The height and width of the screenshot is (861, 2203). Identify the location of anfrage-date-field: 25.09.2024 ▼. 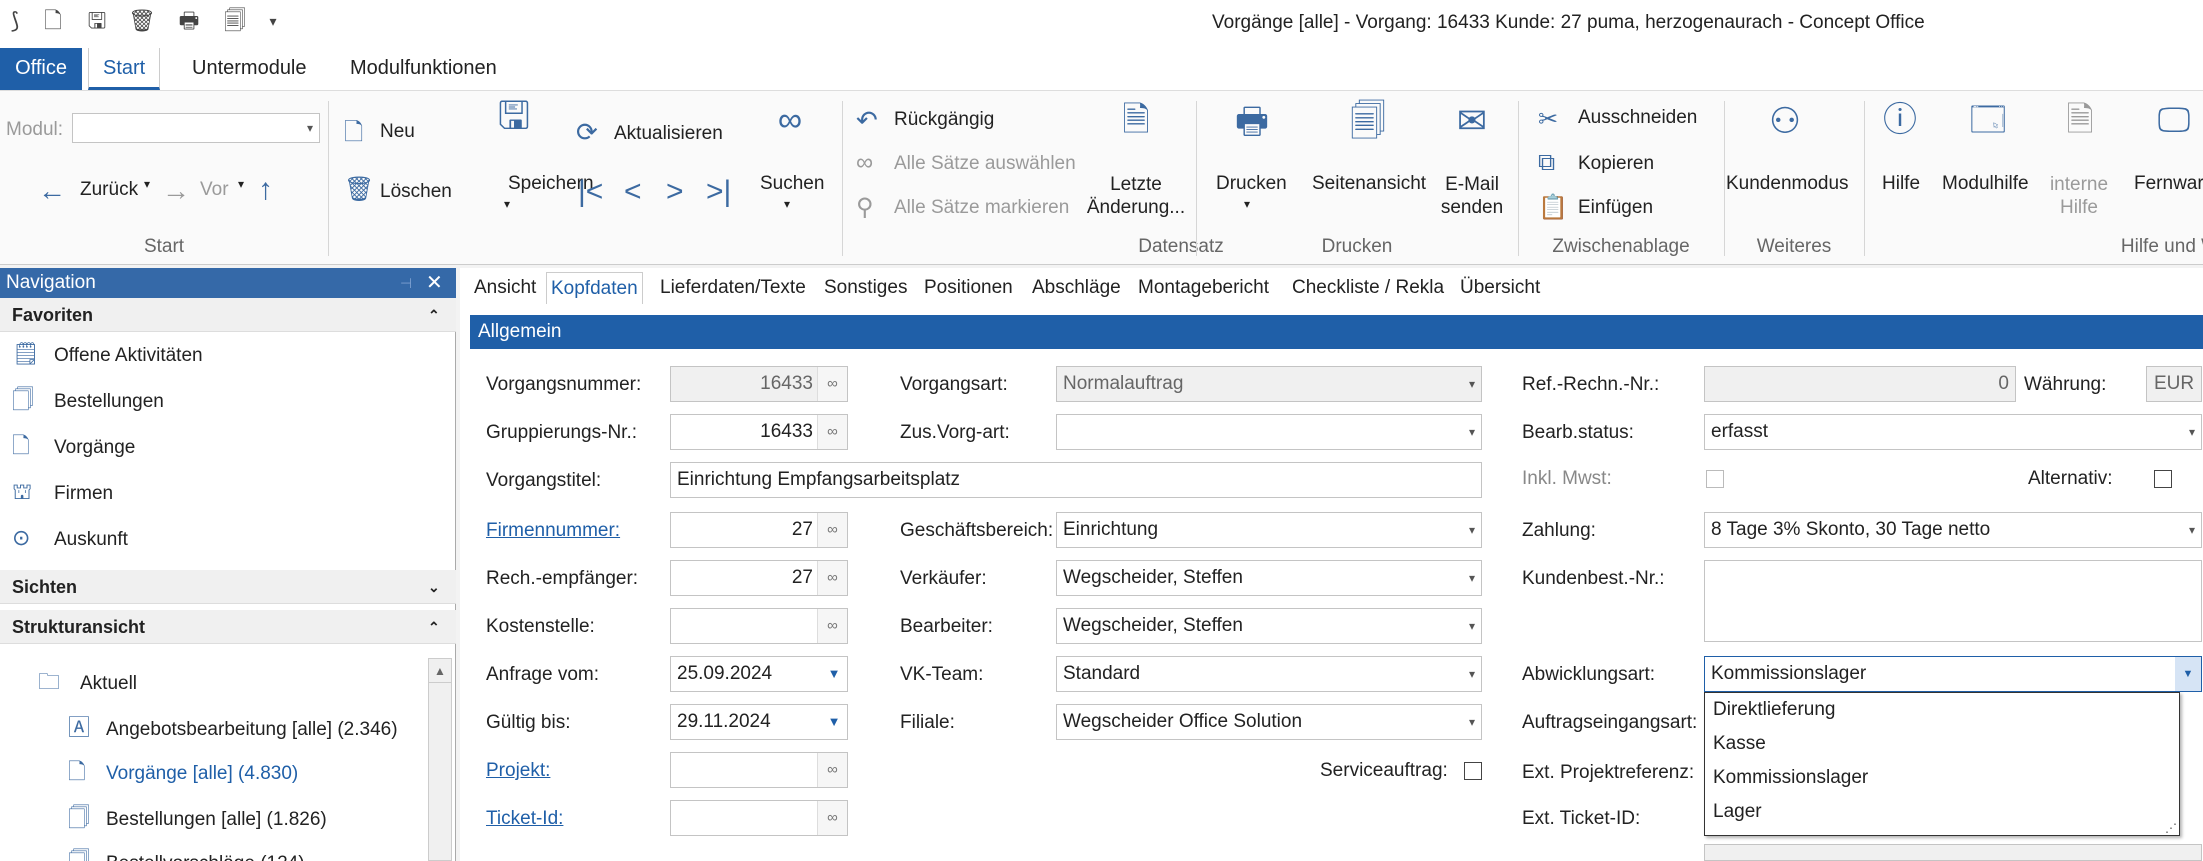
(759, 674).